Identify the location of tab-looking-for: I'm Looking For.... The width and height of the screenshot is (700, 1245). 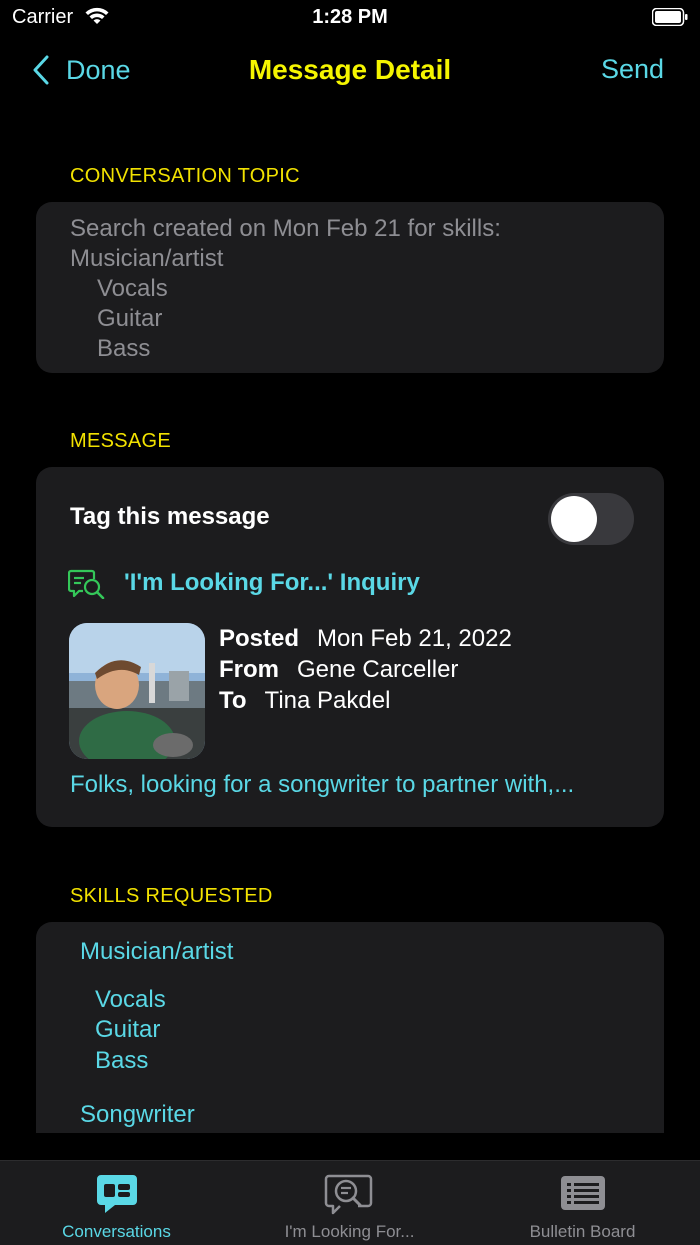
(349, 1203).